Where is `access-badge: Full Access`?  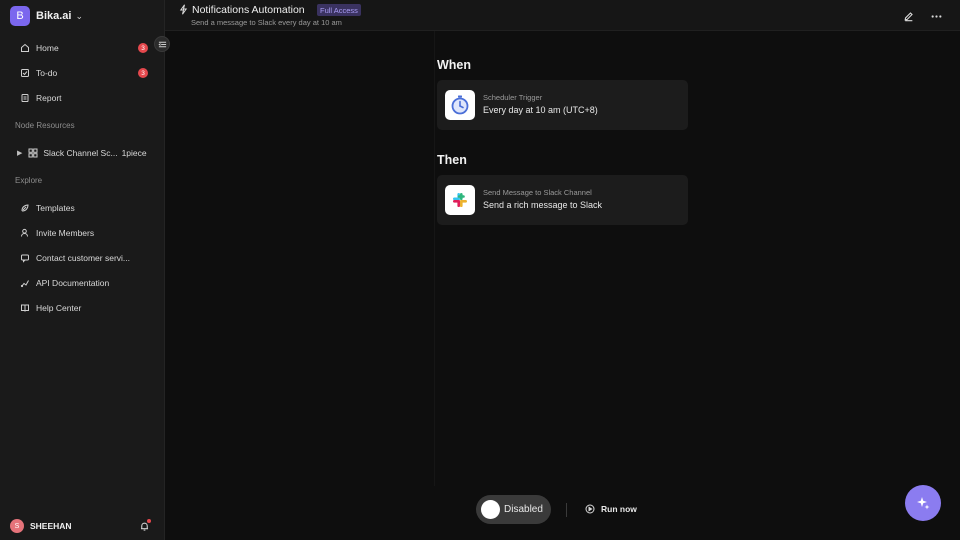 access-badge: Full Access is located at coordinates (339, 10).